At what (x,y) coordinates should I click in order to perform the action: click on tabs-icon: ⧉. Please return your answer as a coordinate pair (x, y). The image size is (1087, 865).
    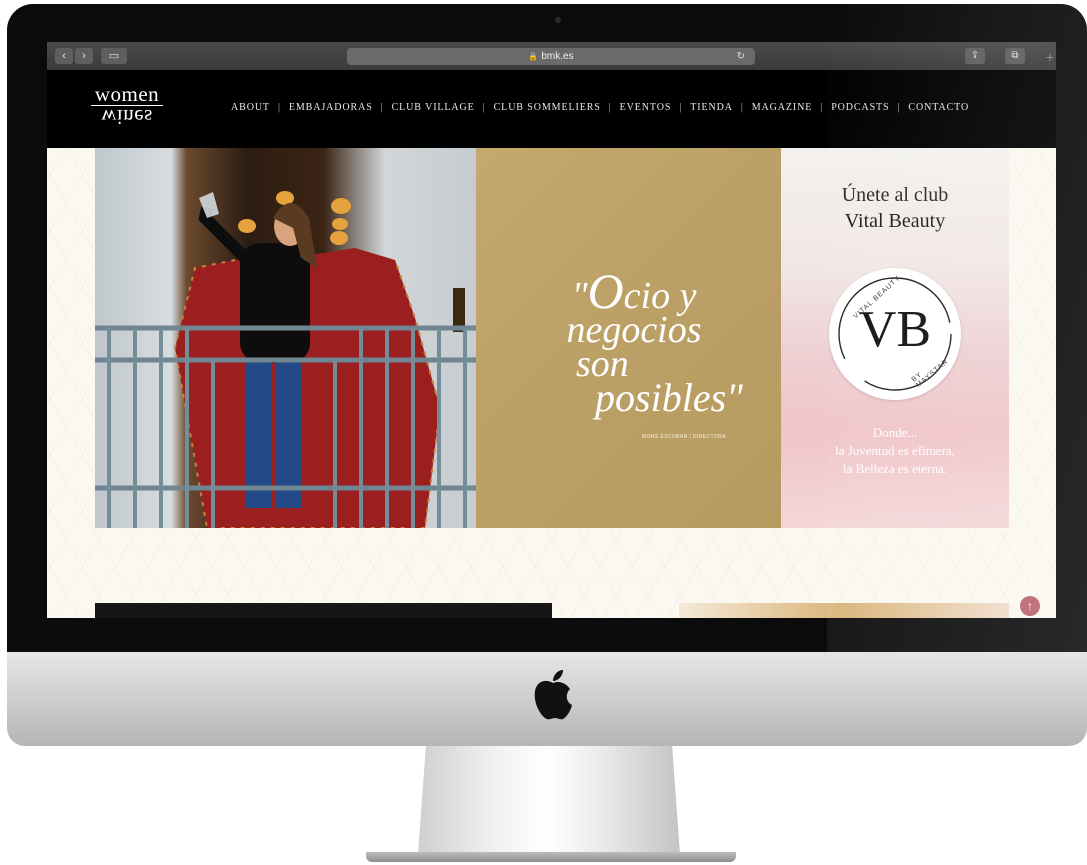
    Looking at the image, I should click on (1015, 56).